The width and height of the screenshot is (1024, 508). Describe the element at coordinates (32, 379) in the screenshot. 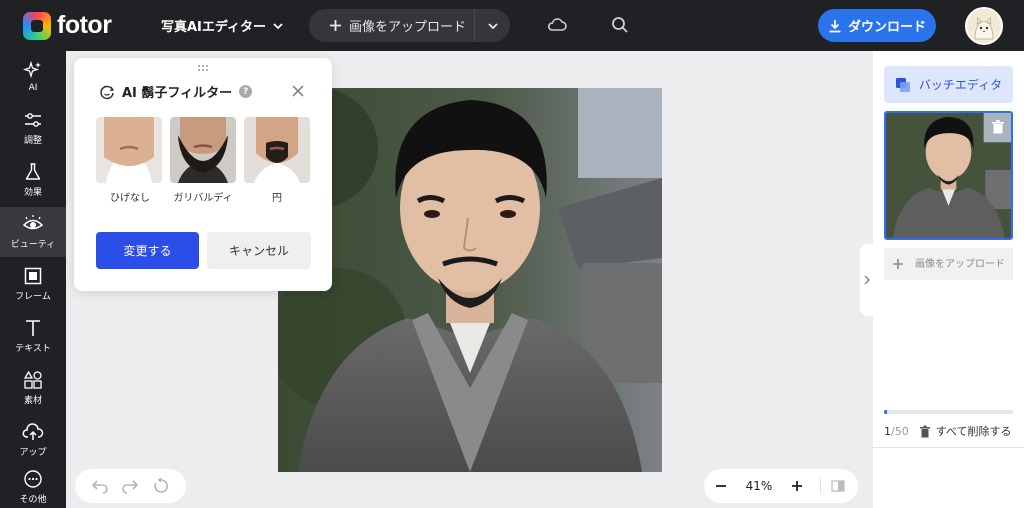

I see `shapes-icon` at that location.